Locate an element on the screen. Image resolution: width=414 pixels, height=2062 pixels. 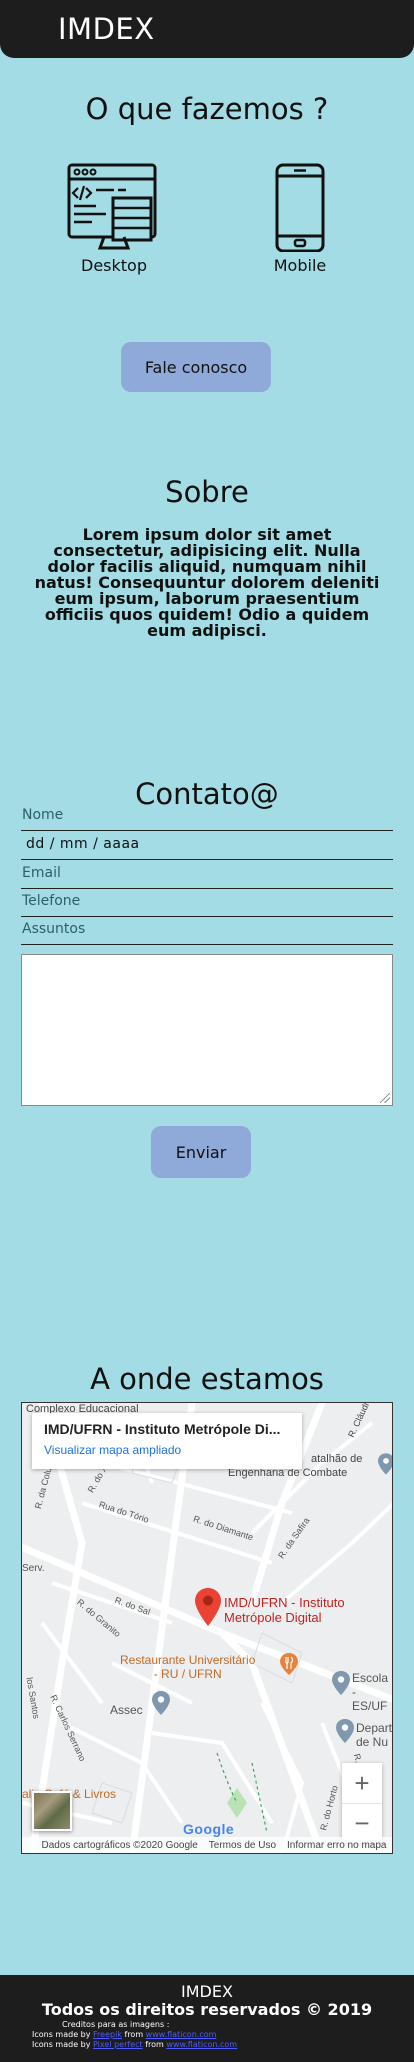
service-desktop-label: Desktop is located at coordinates (114, 265).